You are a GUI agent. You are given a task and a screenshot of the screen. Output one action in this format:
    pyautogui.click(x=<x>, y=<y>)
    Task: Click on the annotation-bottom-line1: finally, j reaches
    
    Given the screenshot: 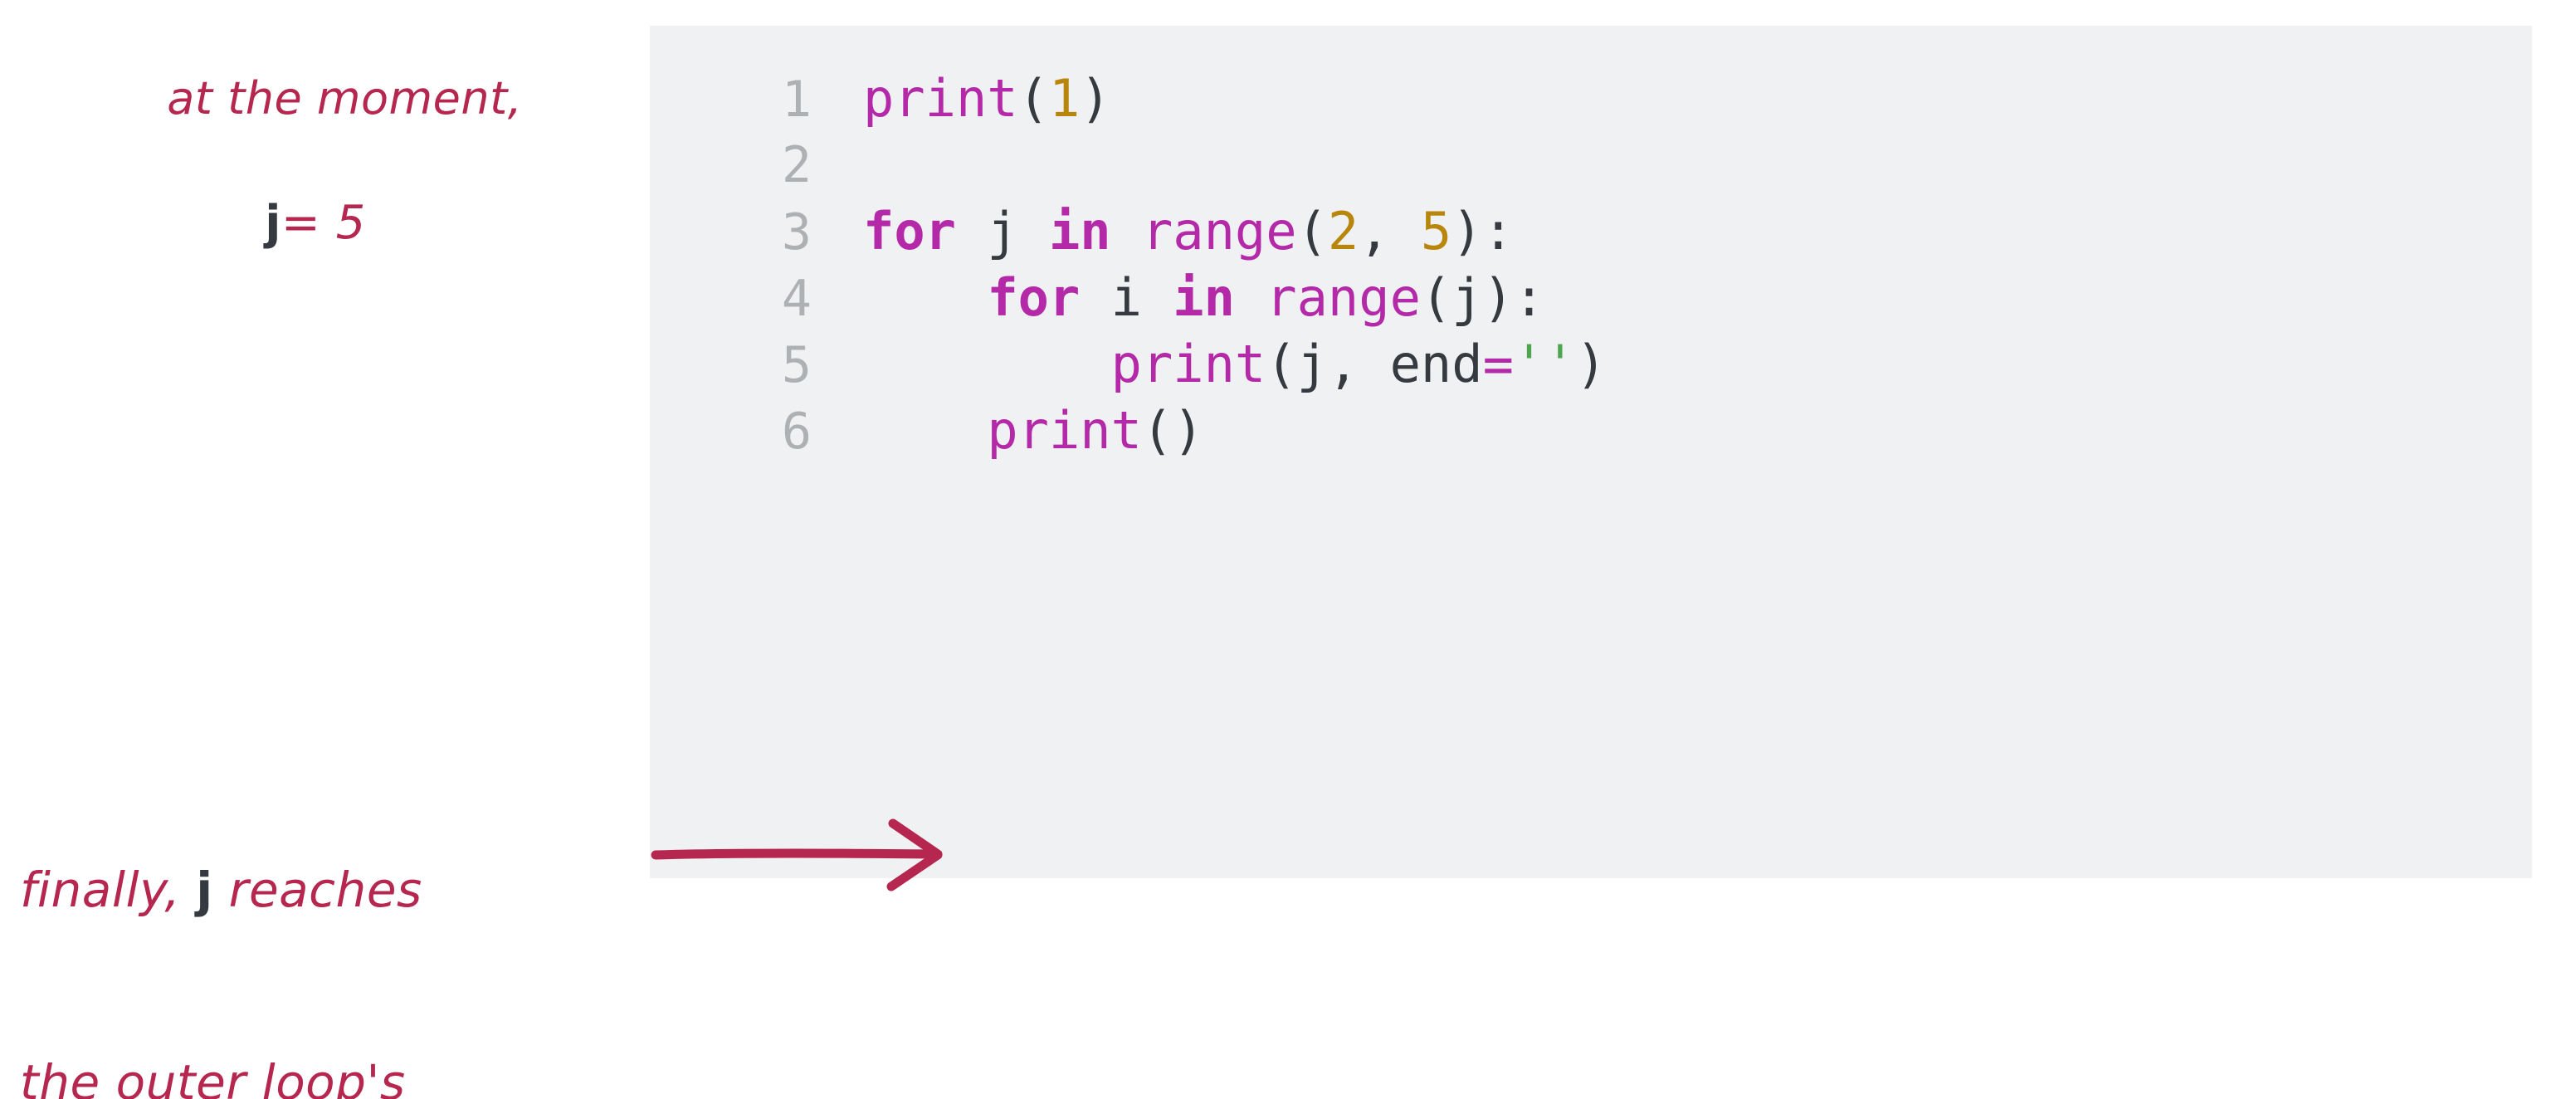 What is the action you would take?
    pyautogui.click(x=247, y=890)
    